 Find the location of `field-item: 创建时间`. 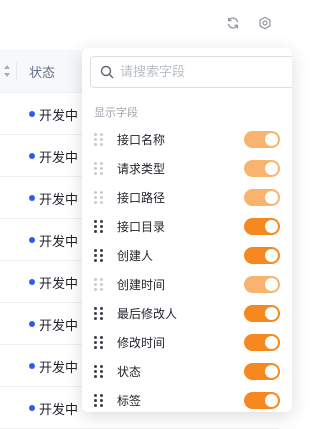

field-item: 创建时间 is located at coordinates (187, 284).